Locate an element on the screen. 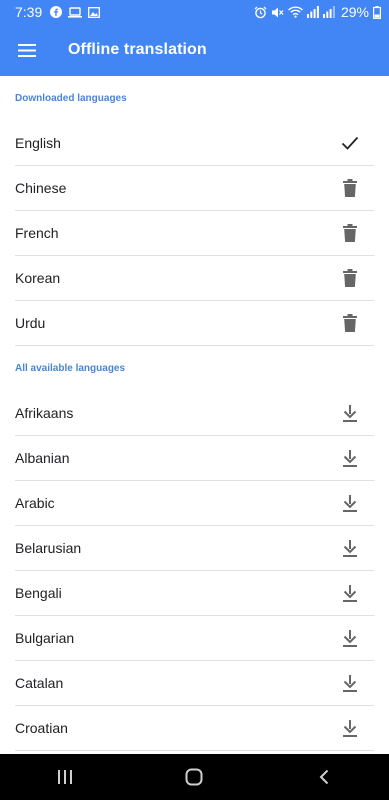 Image resolution: width=389 pixels, height=800 pixels. language-label: Urdu is located at coordinates (30, 323).